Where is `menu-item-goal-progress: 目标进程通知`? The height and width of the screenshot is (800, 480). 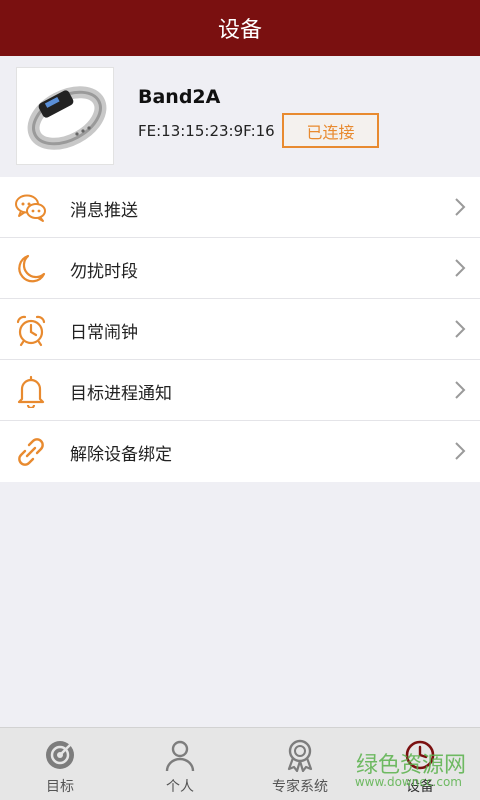
menu-item-goal-progress: 目标进程通知 is located at coordinates (240, 390).